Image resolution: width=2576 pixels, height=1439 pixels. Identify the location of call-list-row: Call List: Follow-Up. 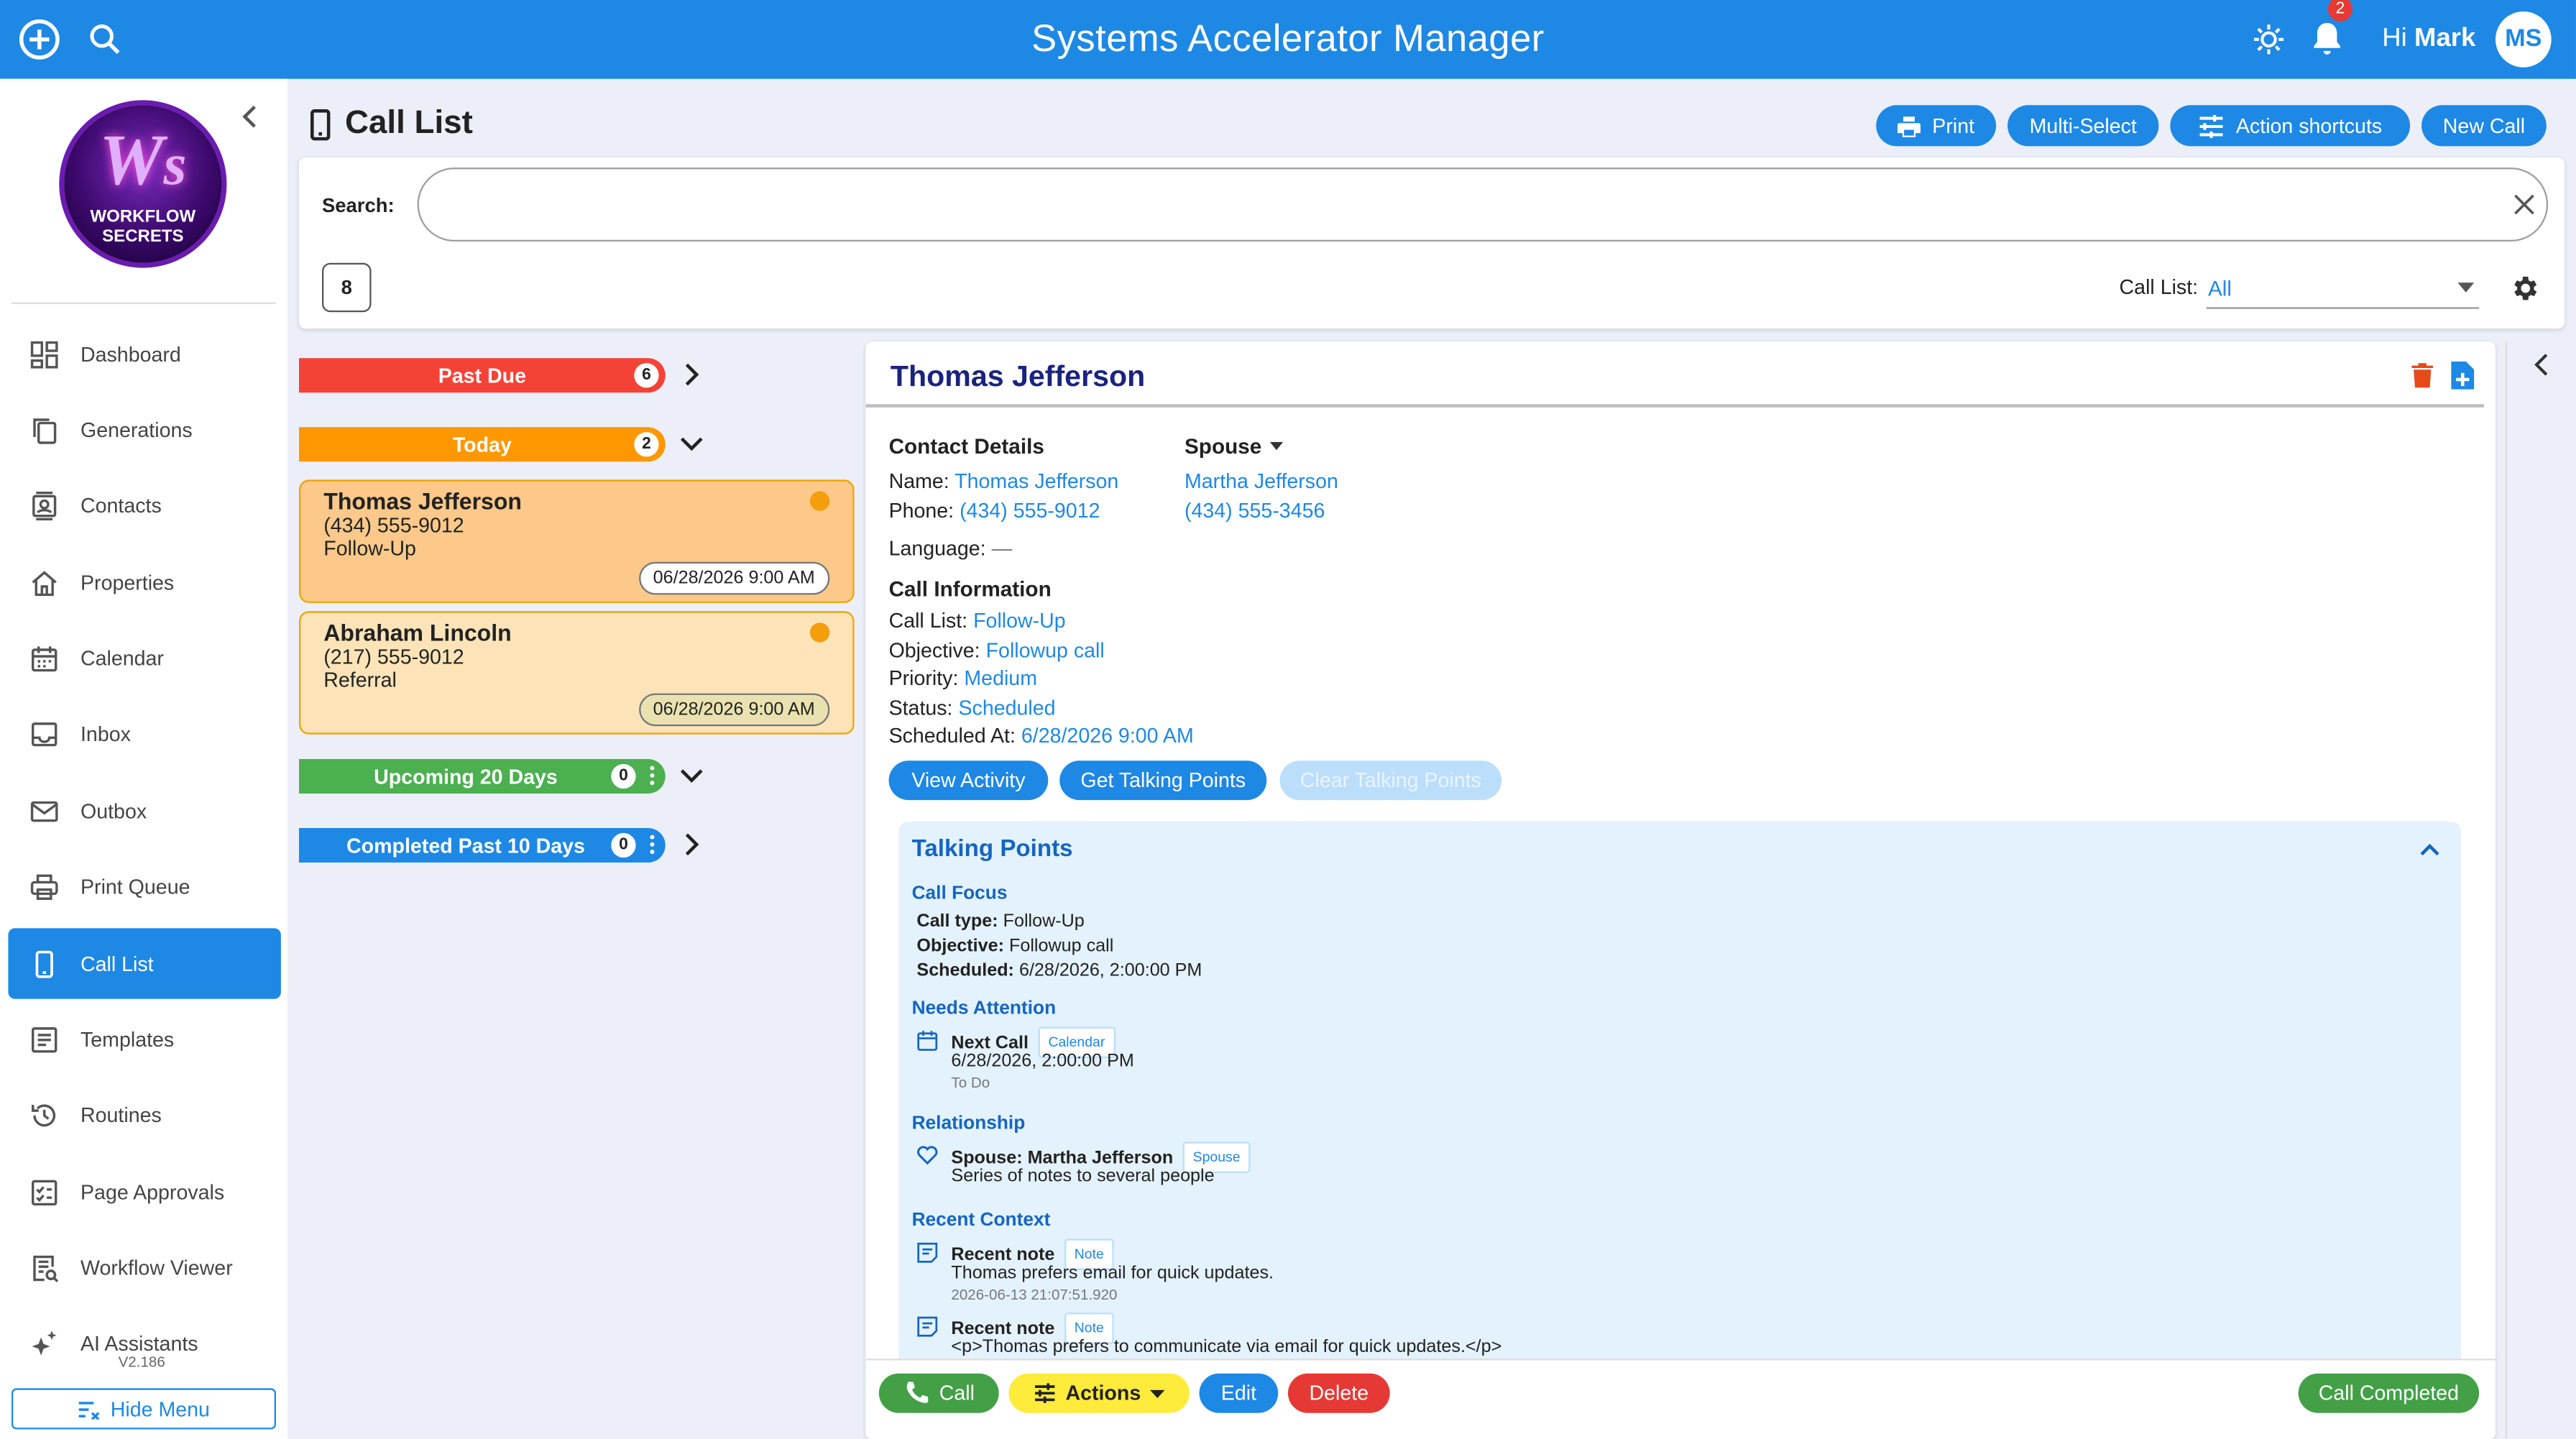
(977, 622).